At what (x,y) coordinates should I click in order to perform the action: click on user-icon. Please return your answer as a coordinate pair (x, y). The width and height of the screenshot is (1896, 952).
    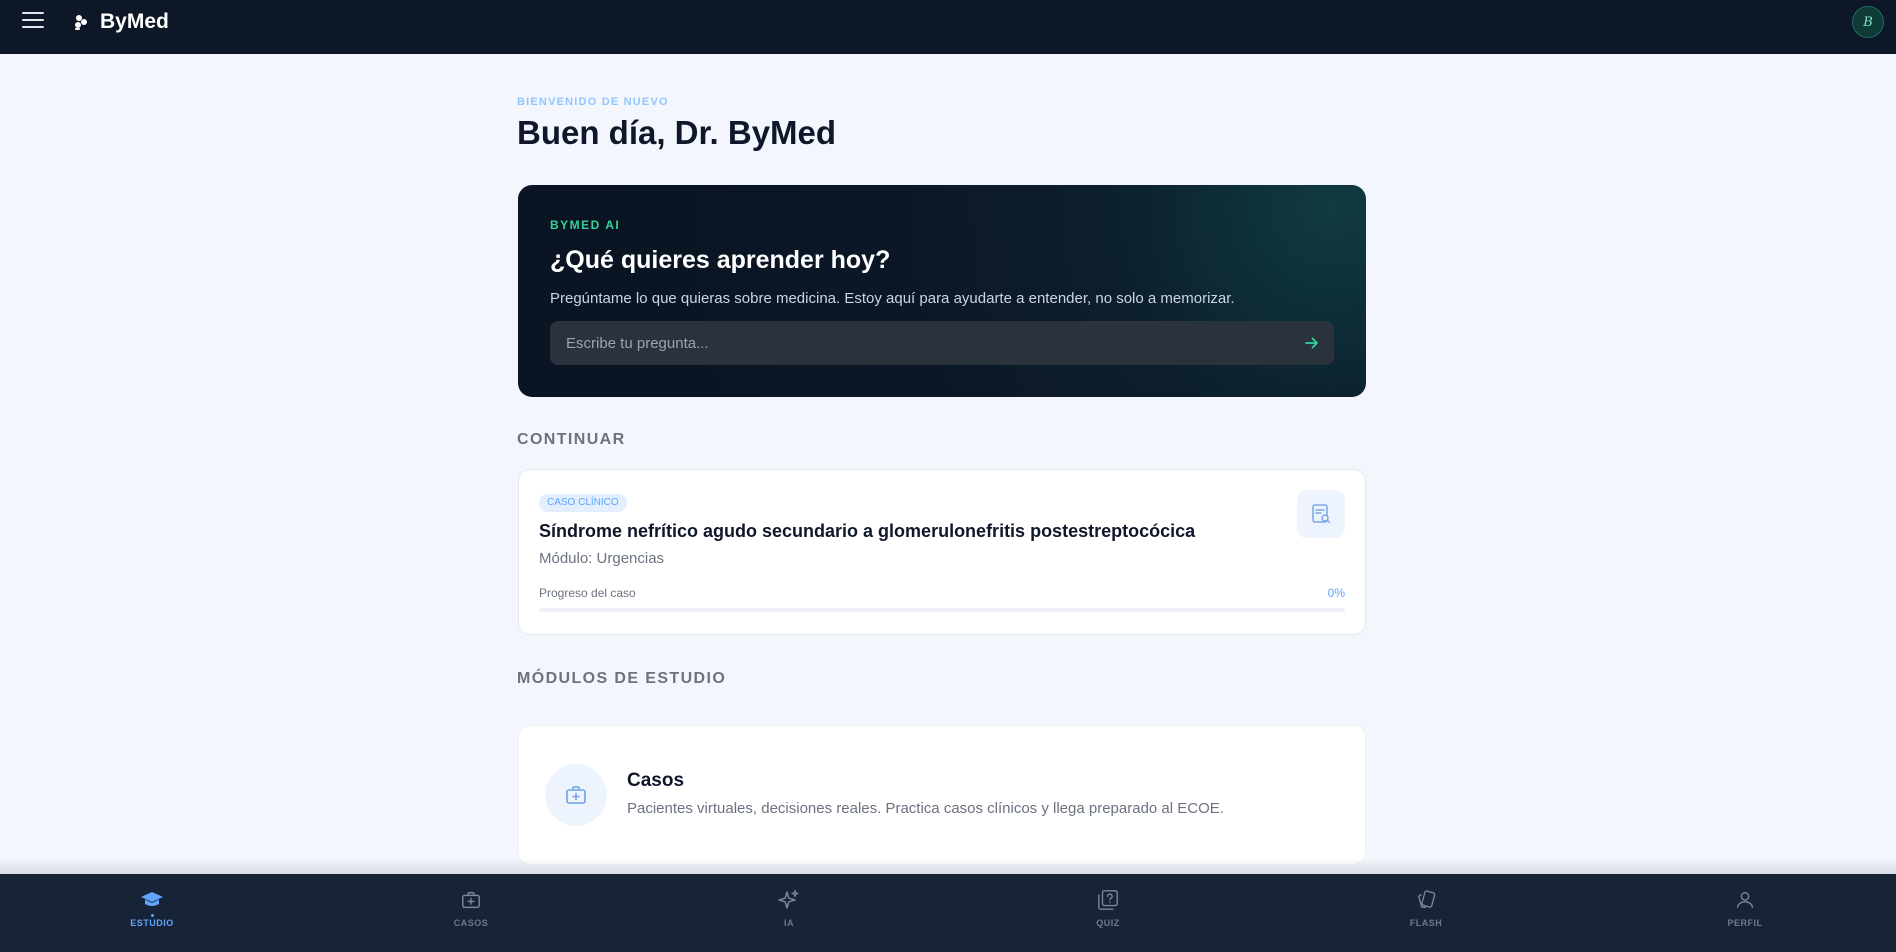
    Looking at the image, I should click on (1745, 900).